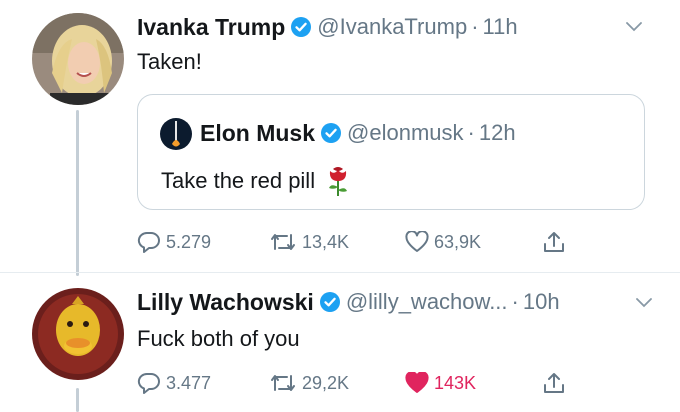  What do you see at coordinates (189, 382) in the screenshot?
I see `reply-count: 3.477` at bounding box center [189, 382].